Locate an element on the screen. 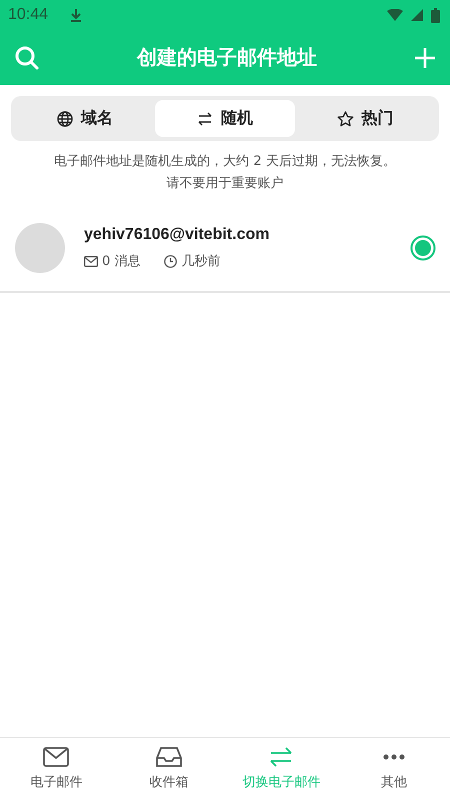  email-address: yehiv76106@vitebit.com is located at coordinates (177, 235).